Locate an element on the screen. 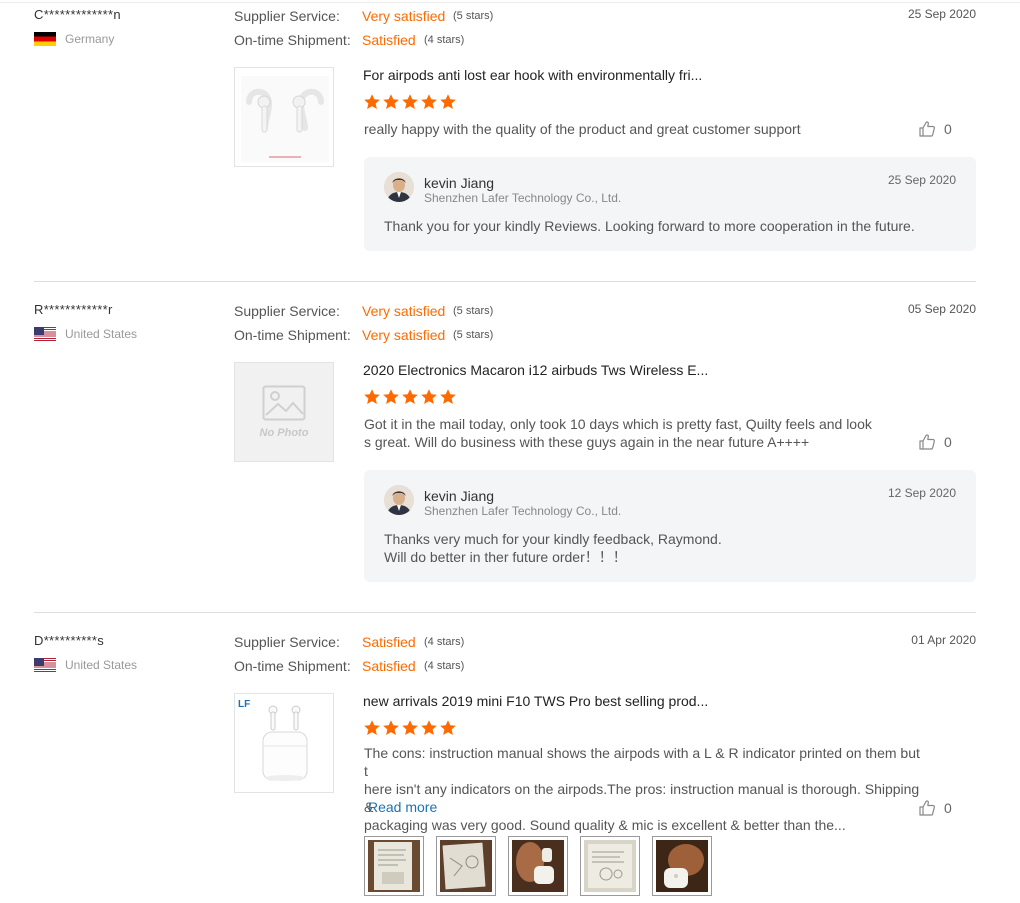 Image resolution: width=1020 pixels, height=903 pixels. svg-text: LF is located at coordinates (244, 704).